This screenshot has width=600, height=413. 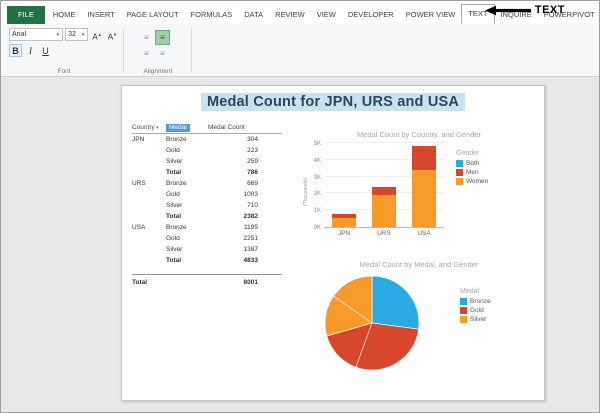 What do you see at coordinates (424, 198) in the screenshot?
I see `bar-segment-usa-women` at bounding box center [424, 198].